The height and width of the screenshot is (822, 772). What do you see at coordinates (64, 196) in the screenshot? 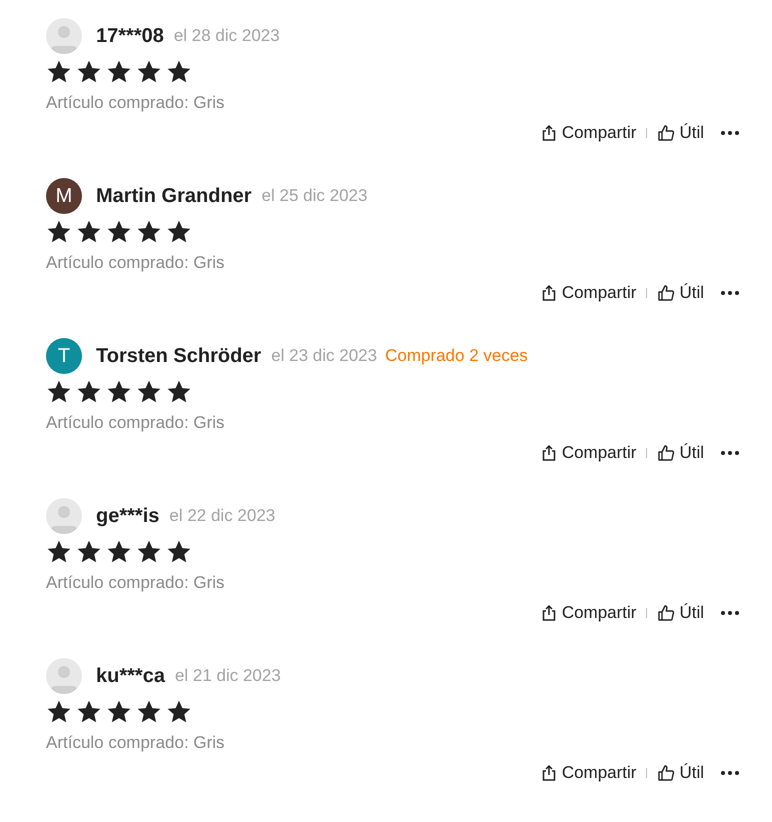
I see `avatar: M` at bounding box center [64, 196].